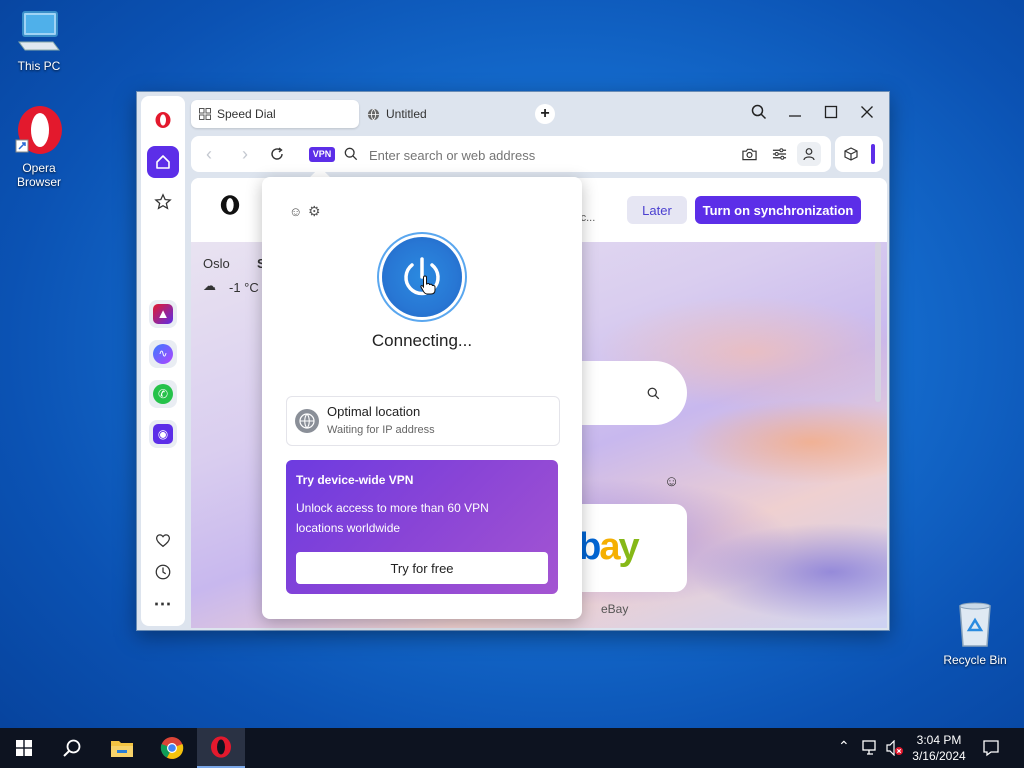 The width and height of the screenshot is (1024, 768). I want to click on volume-muted-icon, so click(895, 748).